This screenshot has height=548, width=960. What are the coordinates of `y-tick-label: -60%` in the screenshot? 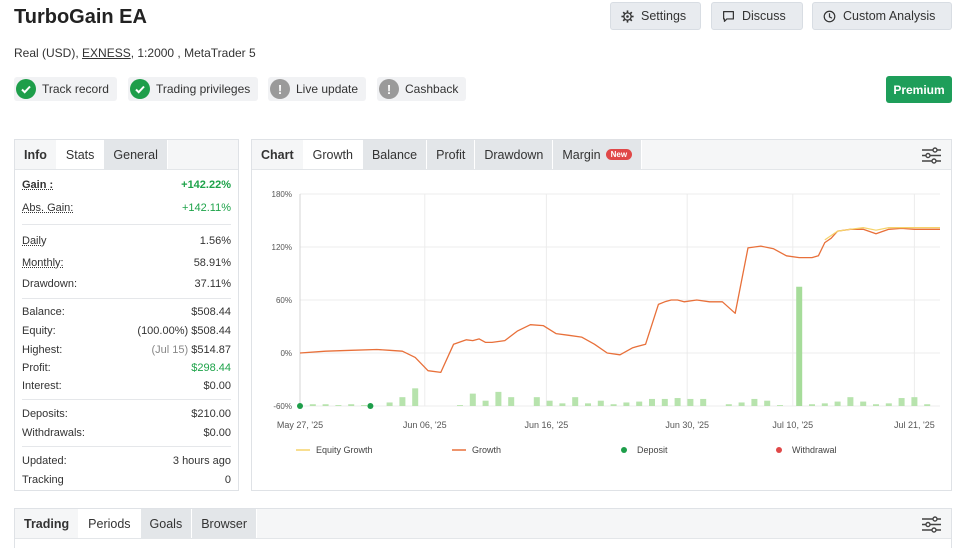 It's located at (282, 406).